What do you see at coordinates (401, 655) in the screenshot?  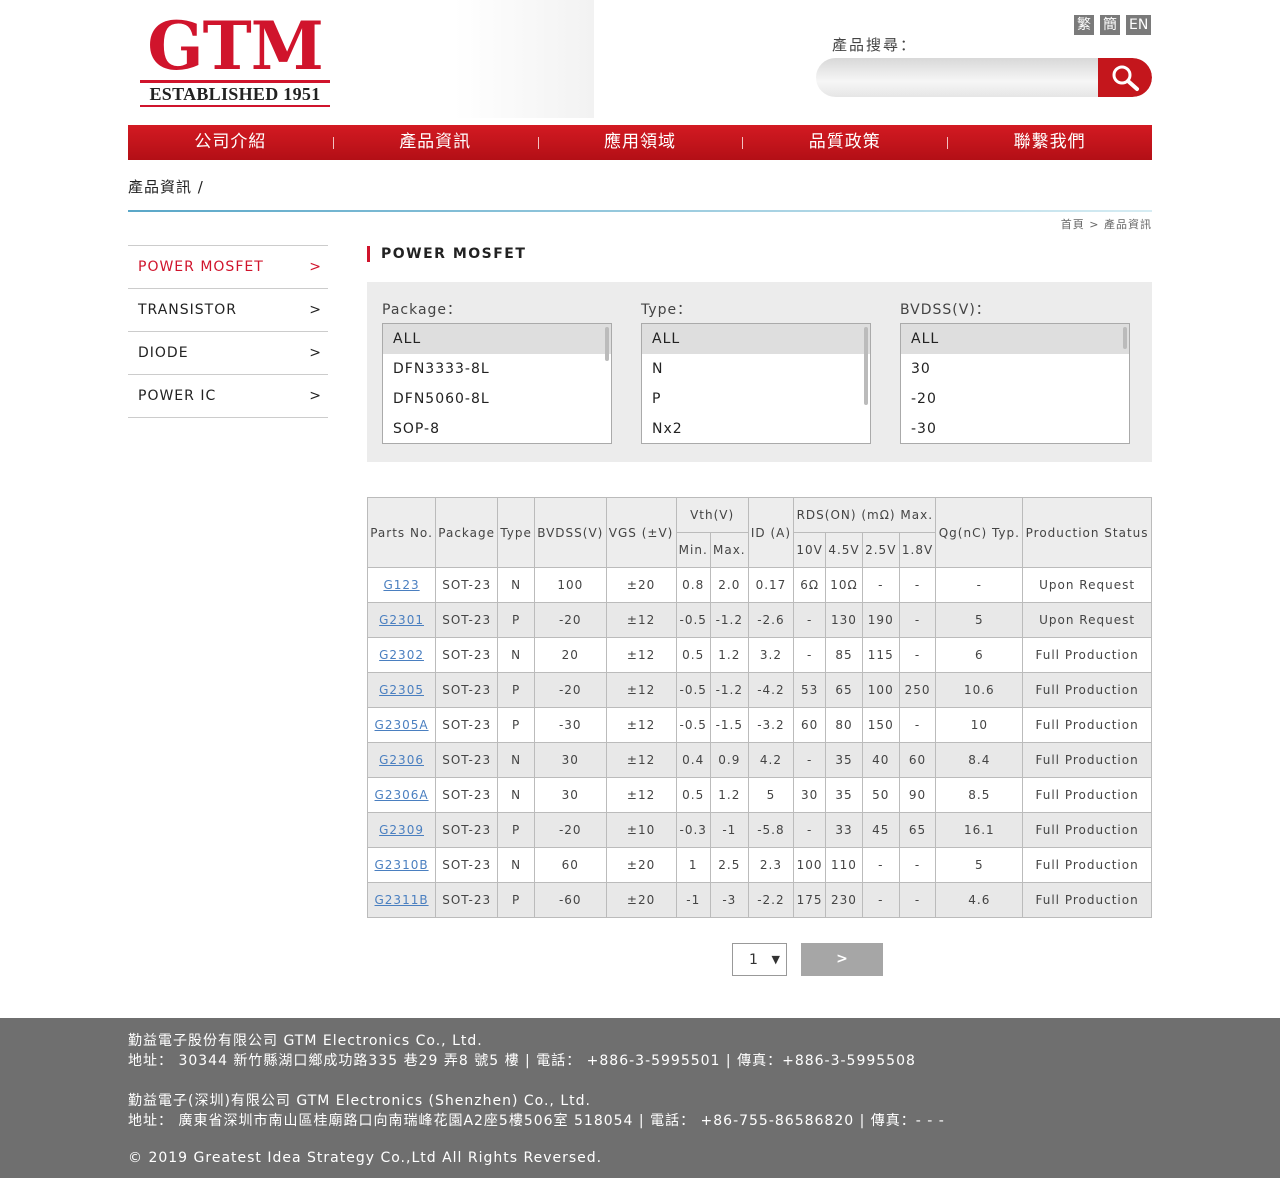 I see `part-link: G2302` at bounding box center [401, 655].